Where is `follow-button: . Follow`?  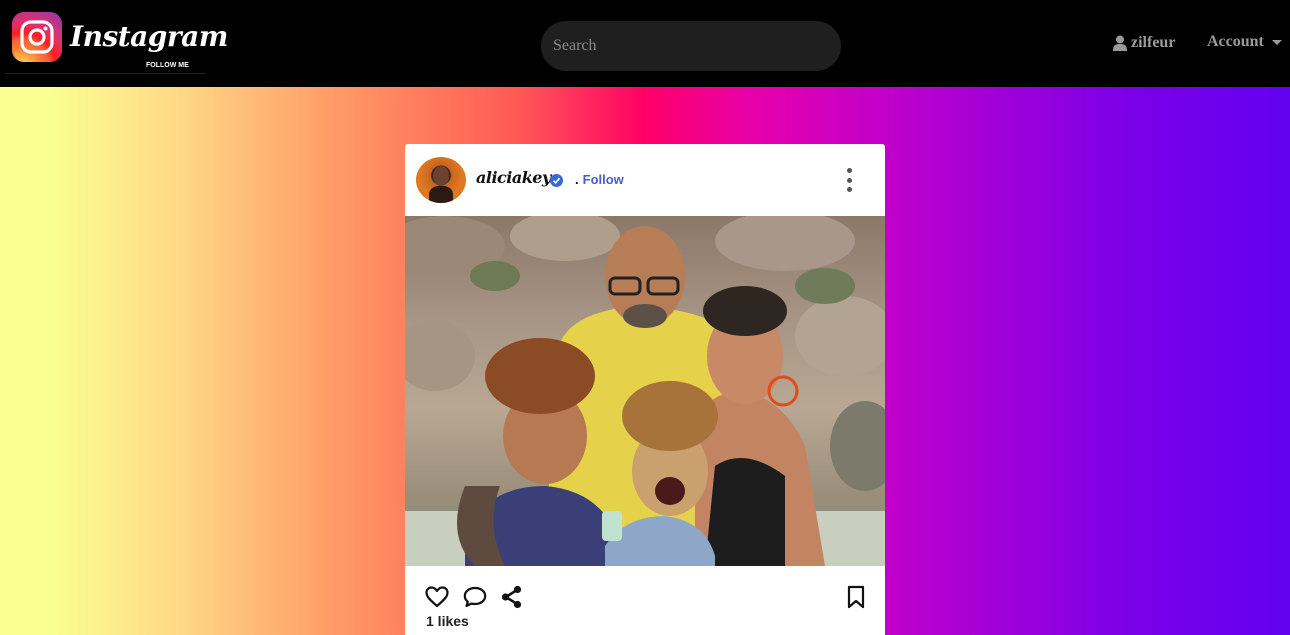
follow-button: . Follow is located at coordinates (599, 179).